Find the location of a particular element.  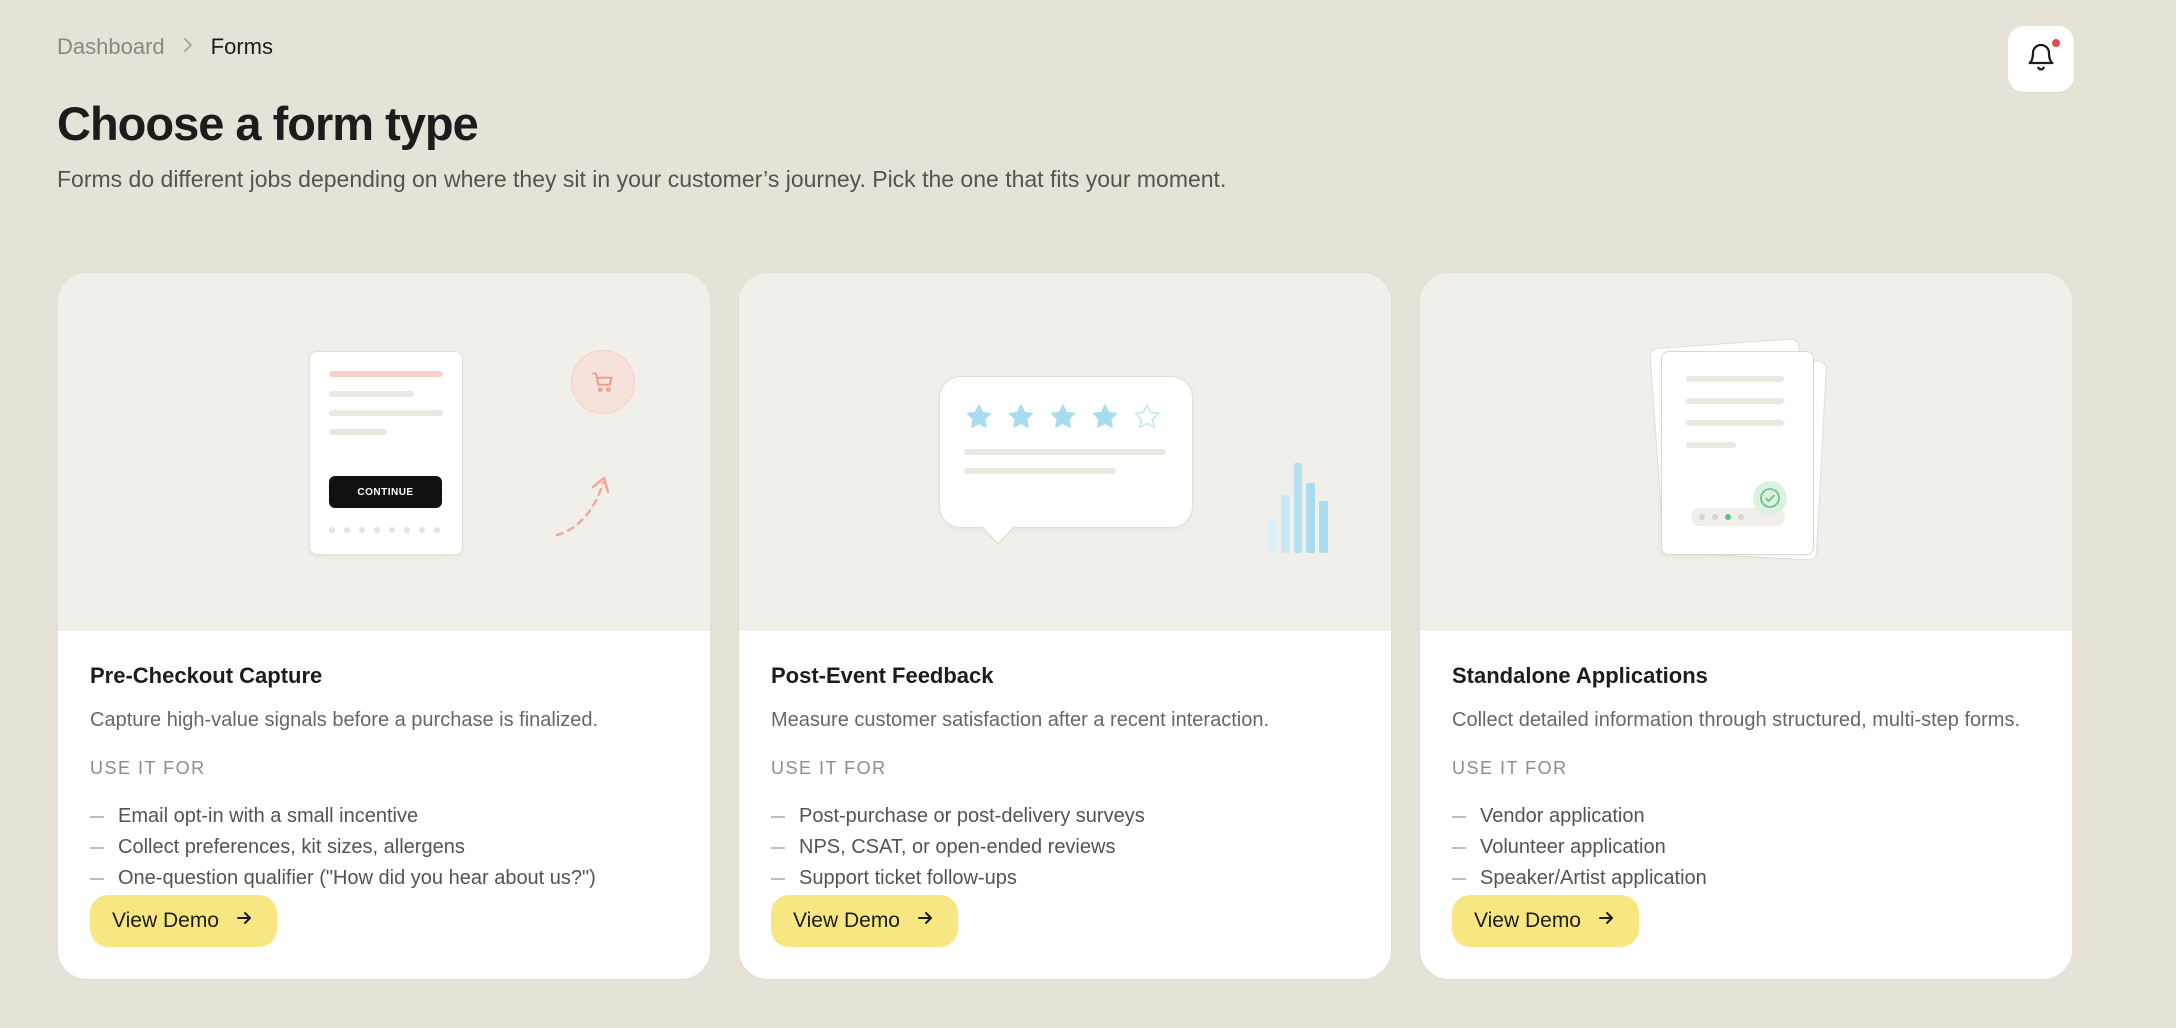

star-rating is located at coordinates (1063, 416).